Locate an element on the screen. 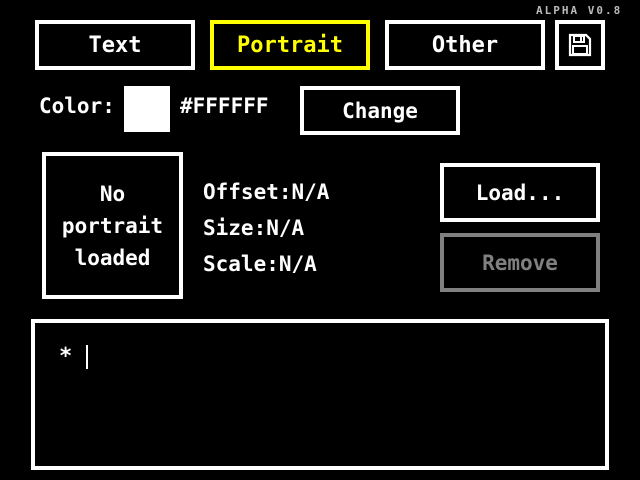  tab-text: Text is located at coordinates (115, 45).